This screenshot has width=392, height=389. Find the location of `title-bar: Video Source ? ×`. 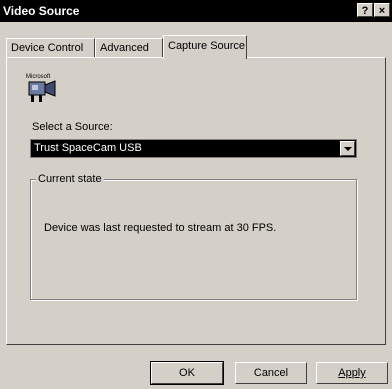

title-bar: Video Source ? × is located at coordinates (196, 11).